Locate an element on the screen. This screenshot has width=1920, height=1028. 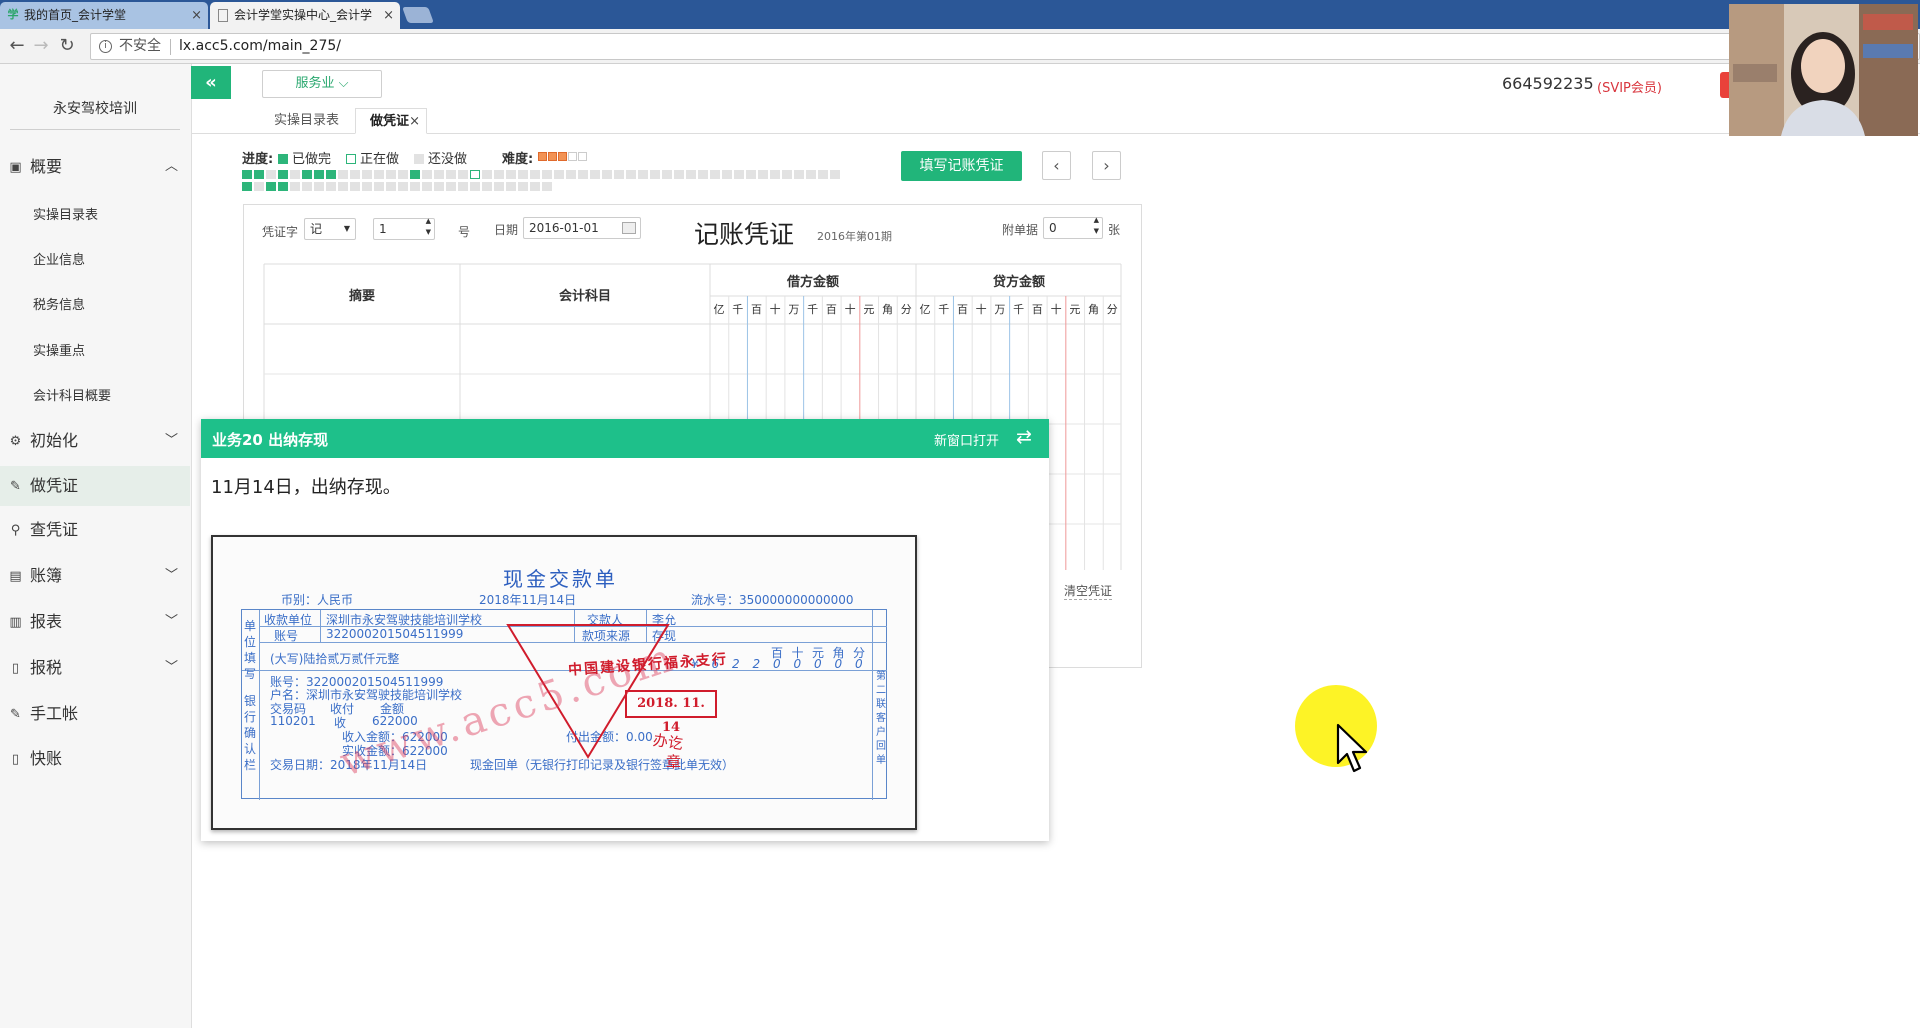
fill-voucher-button: 填写记账凭证 is located at coordinates (961, 166).